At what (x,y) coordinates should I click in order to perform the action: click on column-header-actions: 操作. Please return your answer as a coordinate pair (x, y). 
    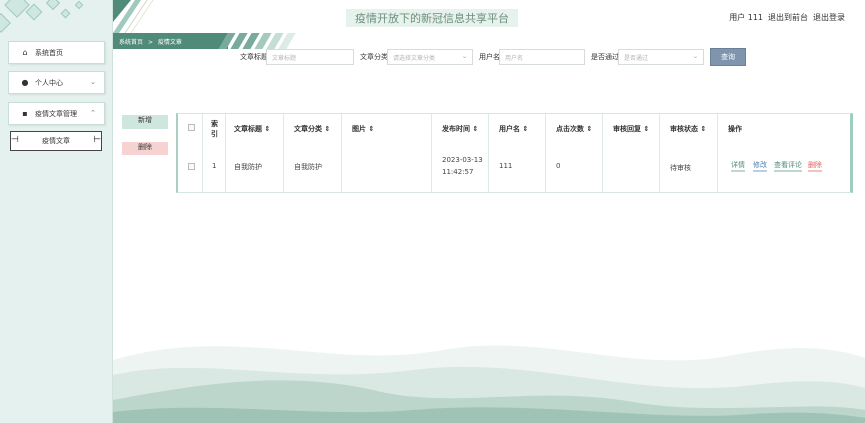
    Looking at the image, I should click on (735, 129).